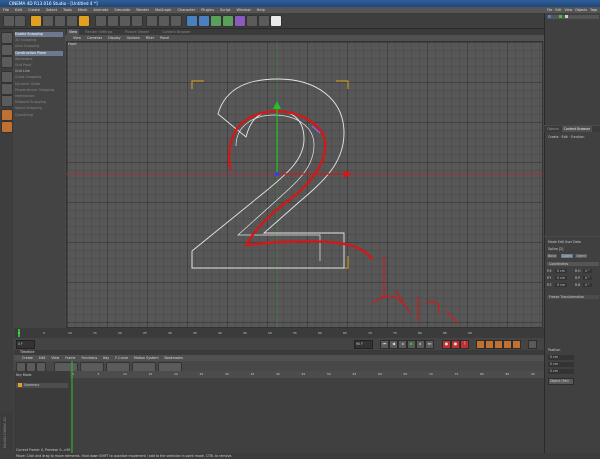 The height and width of the screenshot is (459, 600). Describe the element at coordinates (566, 16) in the screenshot. I see `render-dot-icon` at that location.